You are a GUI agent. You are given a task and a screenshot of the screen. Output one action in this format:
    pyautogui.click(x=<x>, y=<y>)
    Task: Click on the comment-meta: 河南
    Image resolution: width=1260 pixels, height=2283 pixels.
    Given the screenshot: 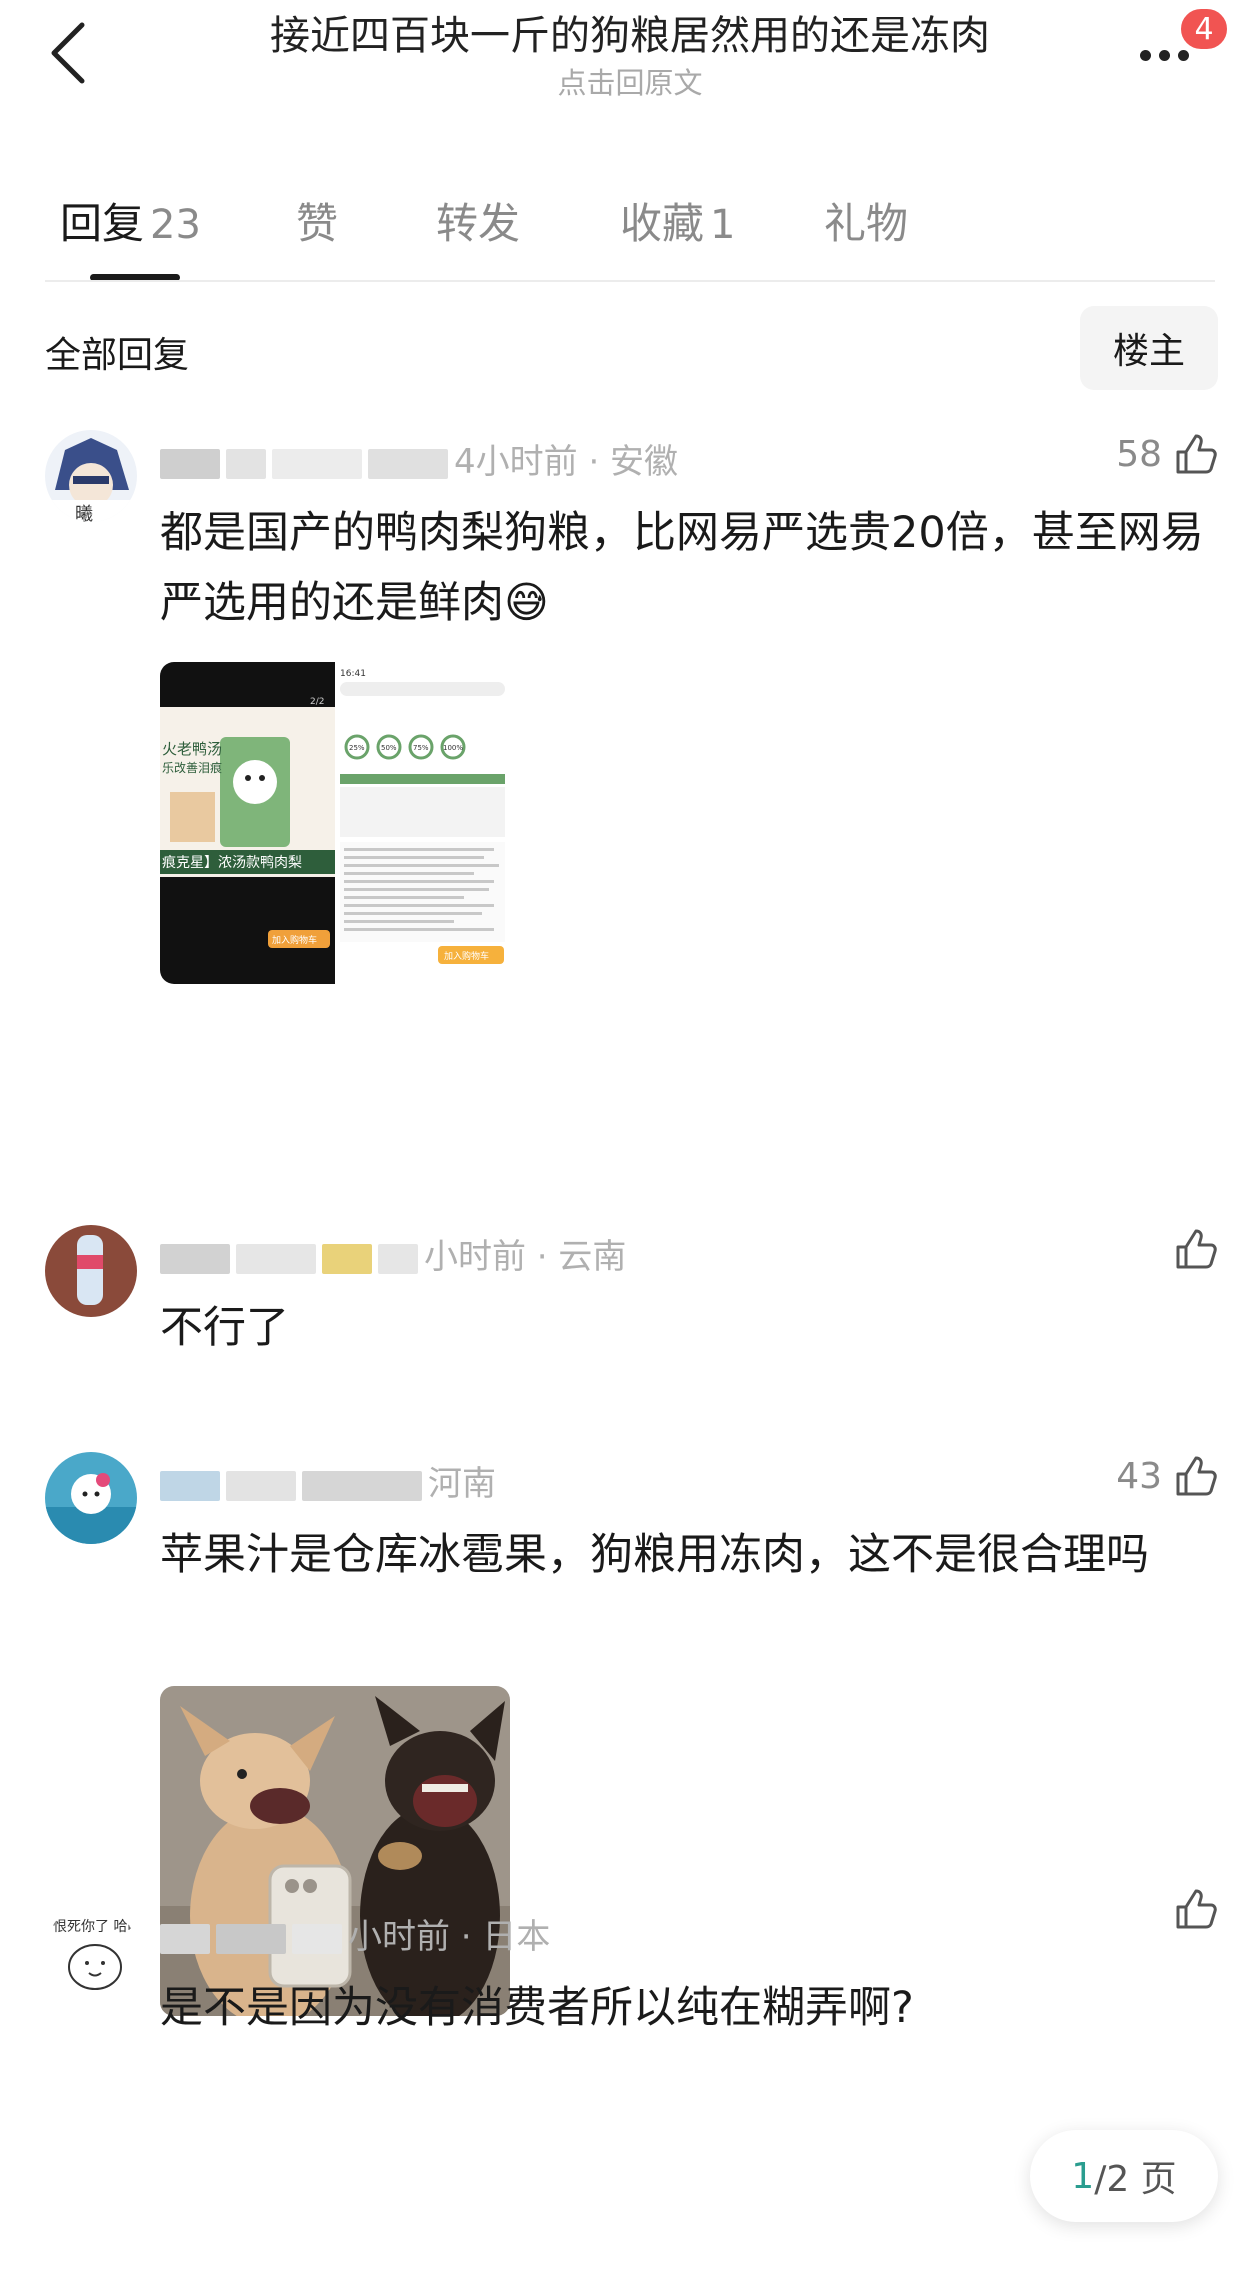 What is the action you would take?
    pyautogui.click(x=328, y=1480)
    